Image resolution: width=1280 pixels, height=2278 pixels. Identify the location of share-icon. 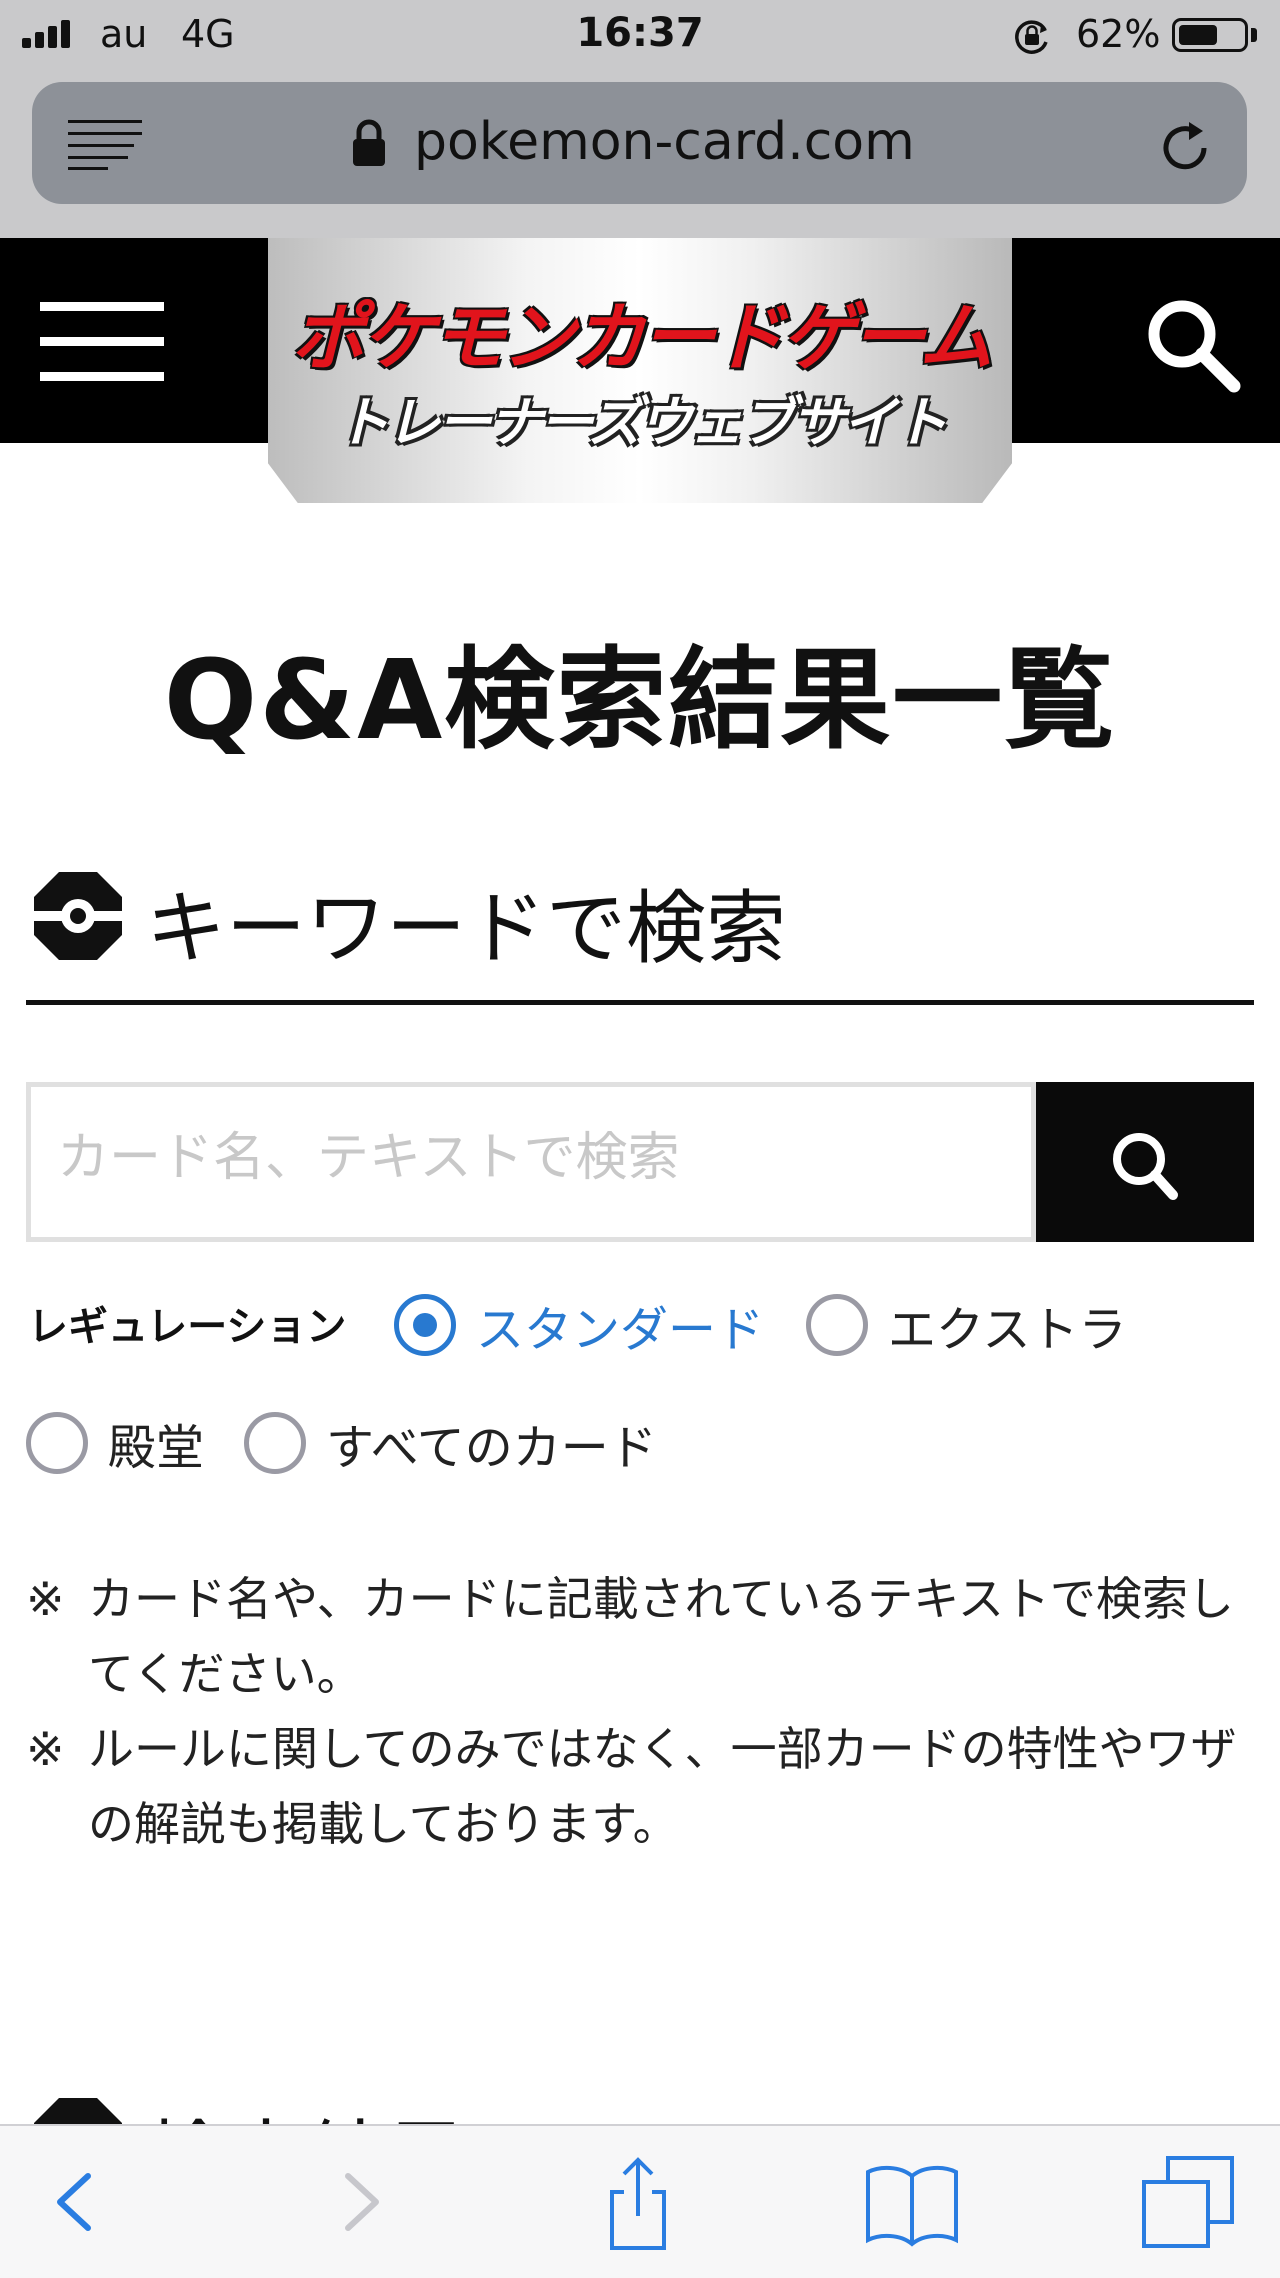
(638, 2202).